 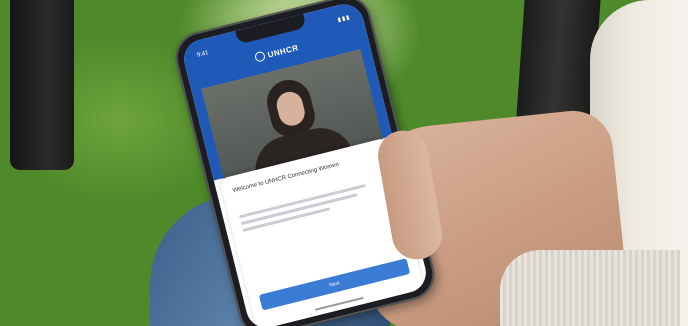 I want to click on sweater-sleeve, so click(x=590, y=288).